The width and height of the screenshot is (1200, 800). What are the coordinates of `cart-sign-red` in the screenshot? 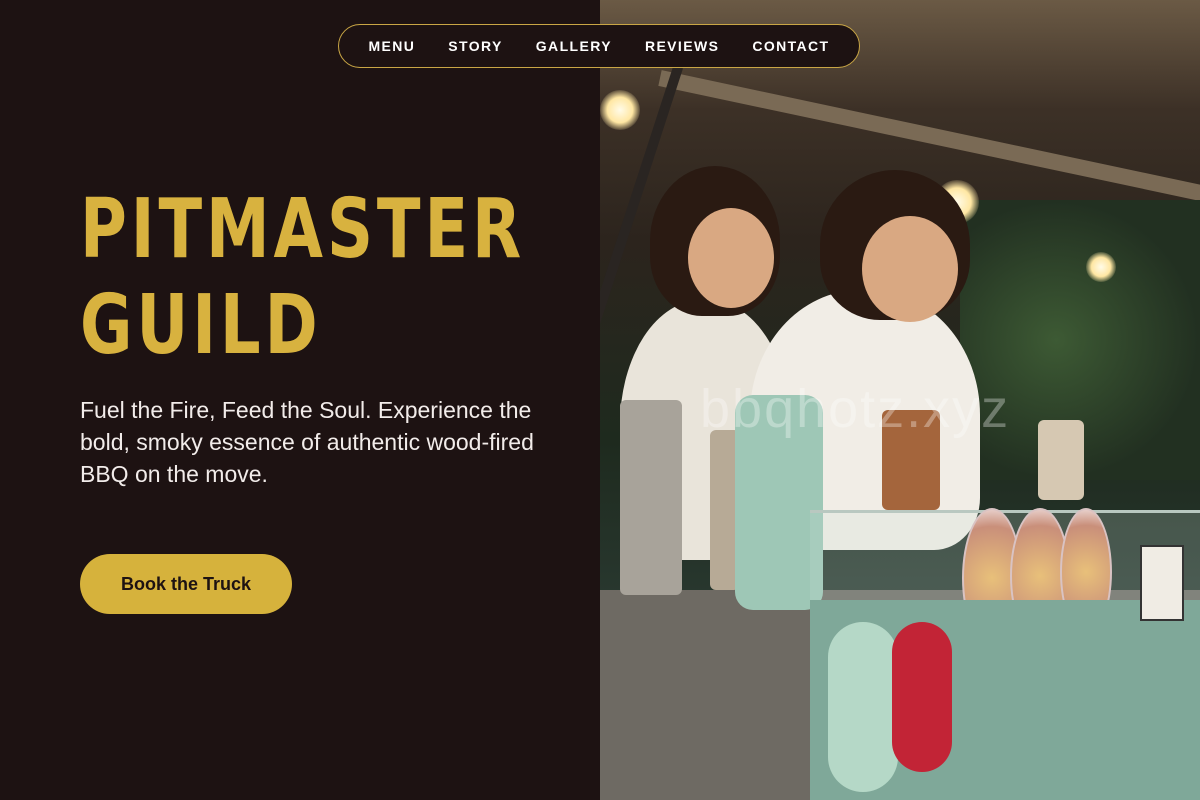 It's located at (922, 697).